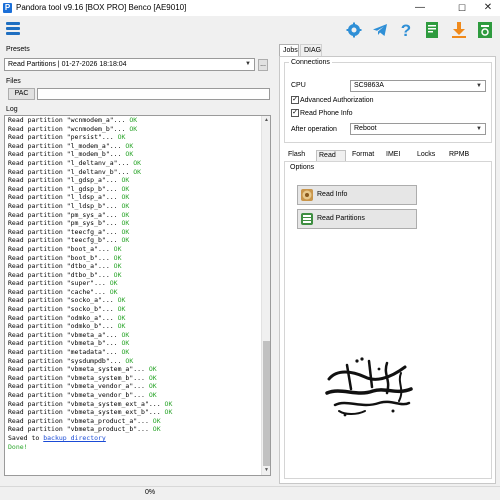 The width and height of the screenshot is (500, 500). I want to click on gear-icon, so click(354, 30).